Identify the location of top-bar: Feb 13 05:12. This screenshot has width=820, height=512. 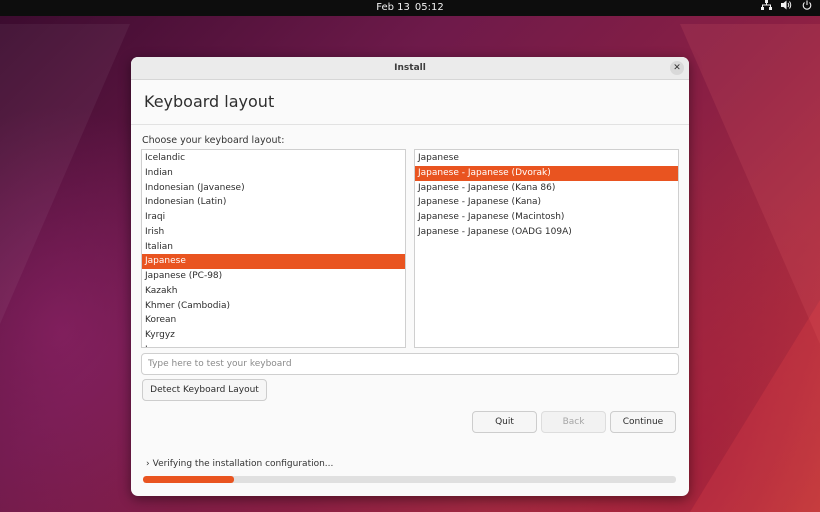
(410, 8).